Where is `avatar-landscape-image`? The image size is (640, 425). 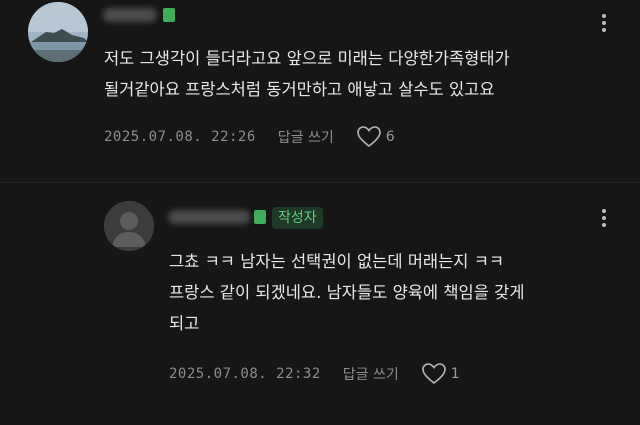 avatar-landscape-image is located at coordinates (58, 32).